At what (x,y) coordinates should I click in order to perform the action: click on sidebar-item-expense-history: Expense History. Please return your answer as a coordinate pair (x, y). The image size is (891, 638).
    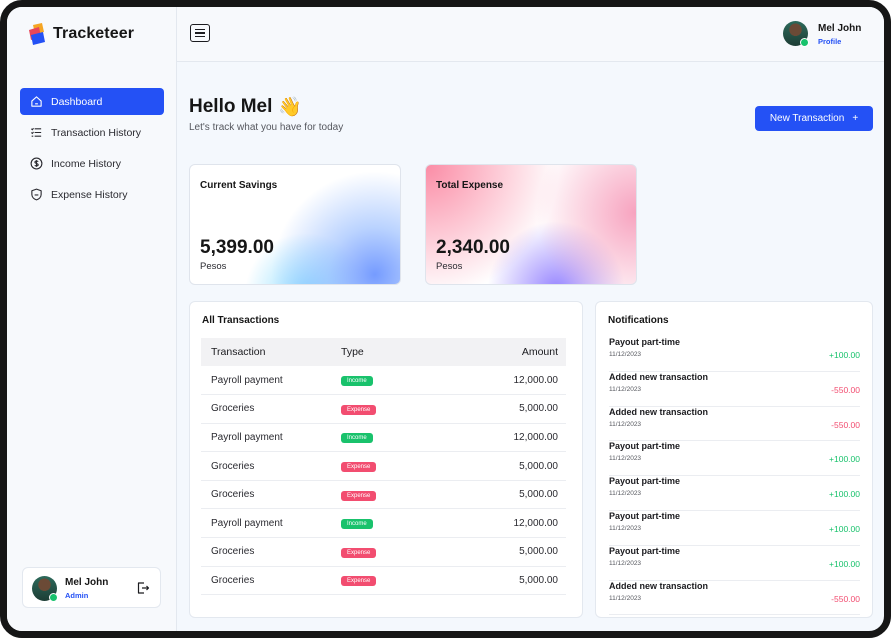
    Looking at the image, I should click on (92, 194).